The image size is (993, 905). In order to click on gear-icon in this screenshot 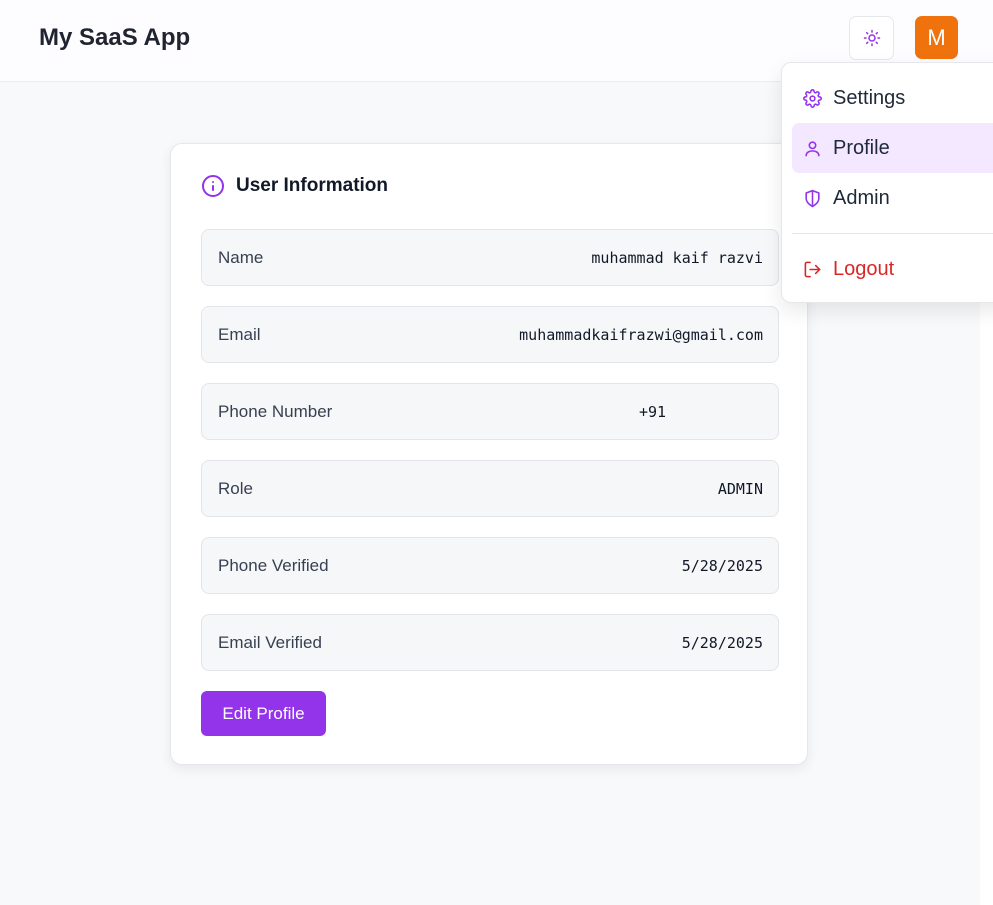, I will do `click(812, 98)`.